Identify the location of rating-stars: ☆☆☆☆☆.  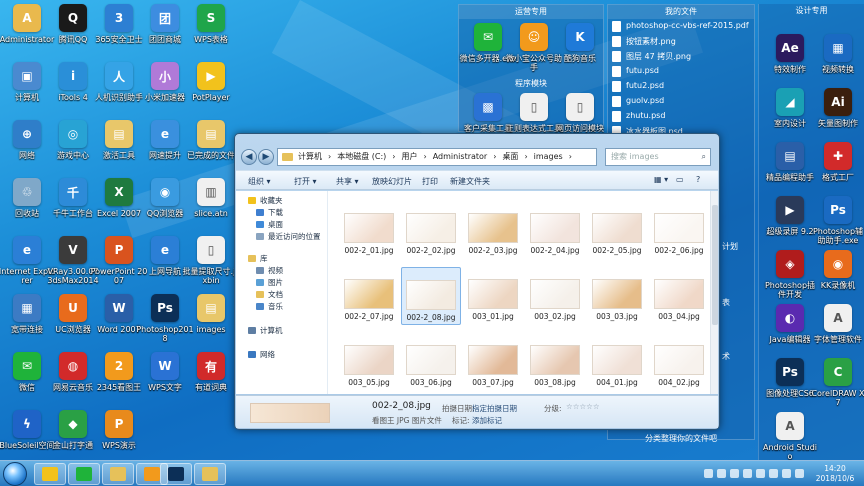
(583, 406).